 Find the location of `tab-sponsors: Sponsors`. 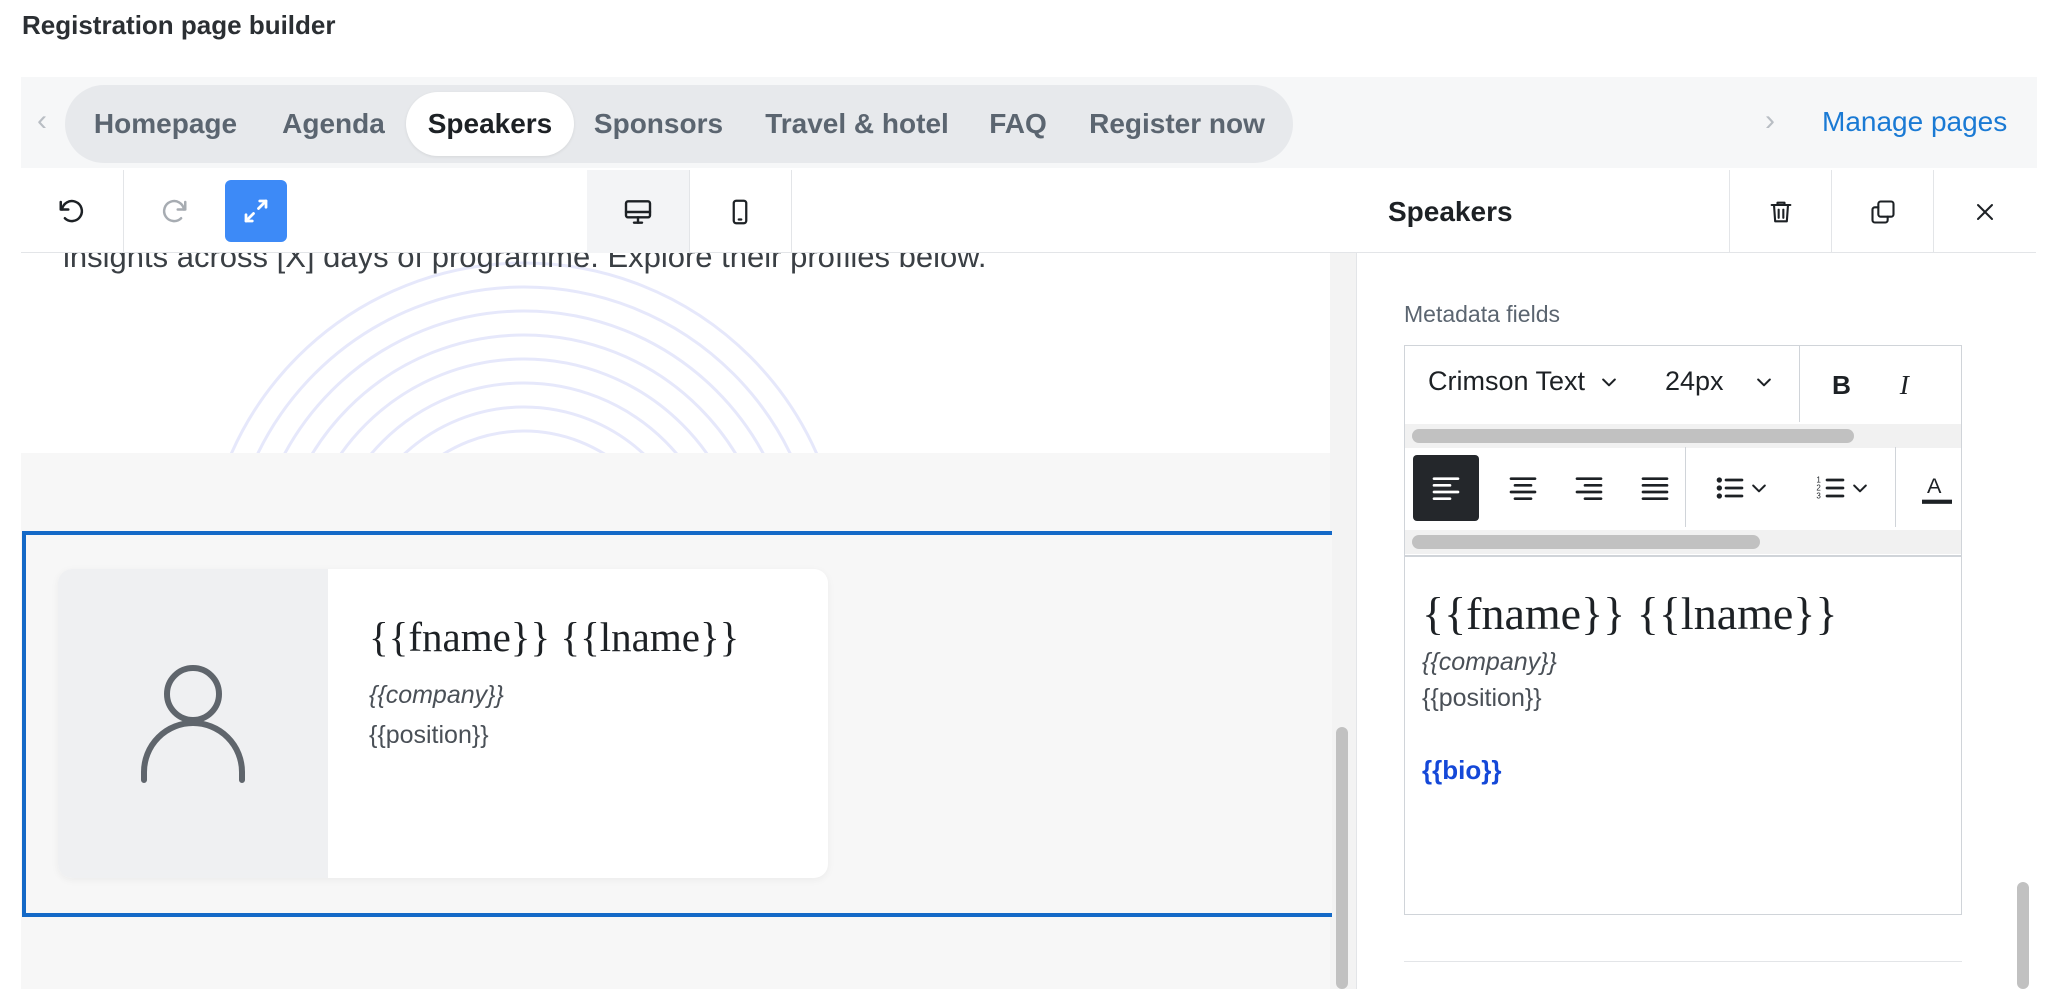

tab-sponsors: Sponsors is located at coordinates (658, 124).